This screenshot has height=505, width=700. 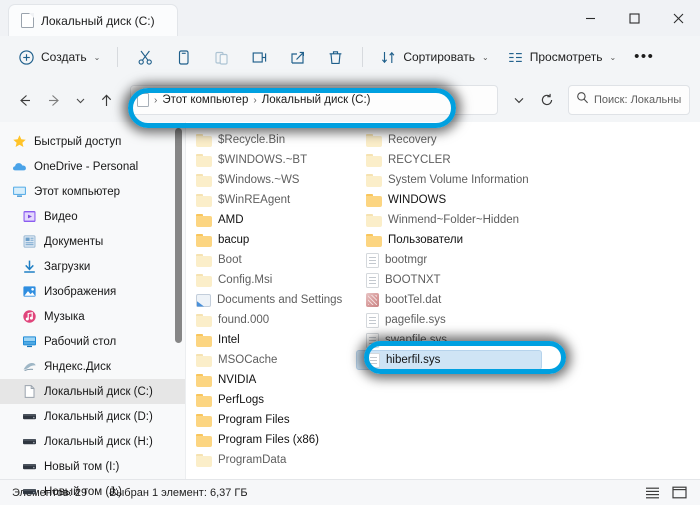 What do you see at coordinates (449, 260) in the screenshot?
I see `file-row: bootmgr` at bounding box center [449, 260].